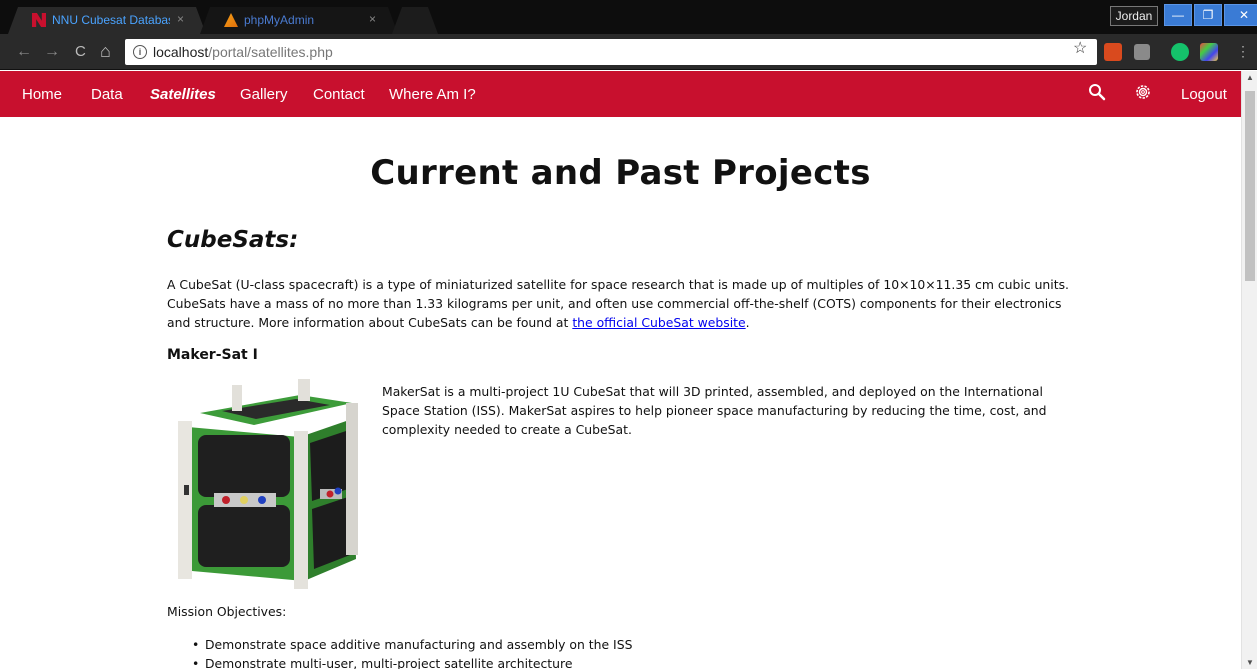 This screenshot has height=669, width=1257. Describe the element at coordinates (1204, 94) in the screenshot. I see `logout-link: Logout` at that location.